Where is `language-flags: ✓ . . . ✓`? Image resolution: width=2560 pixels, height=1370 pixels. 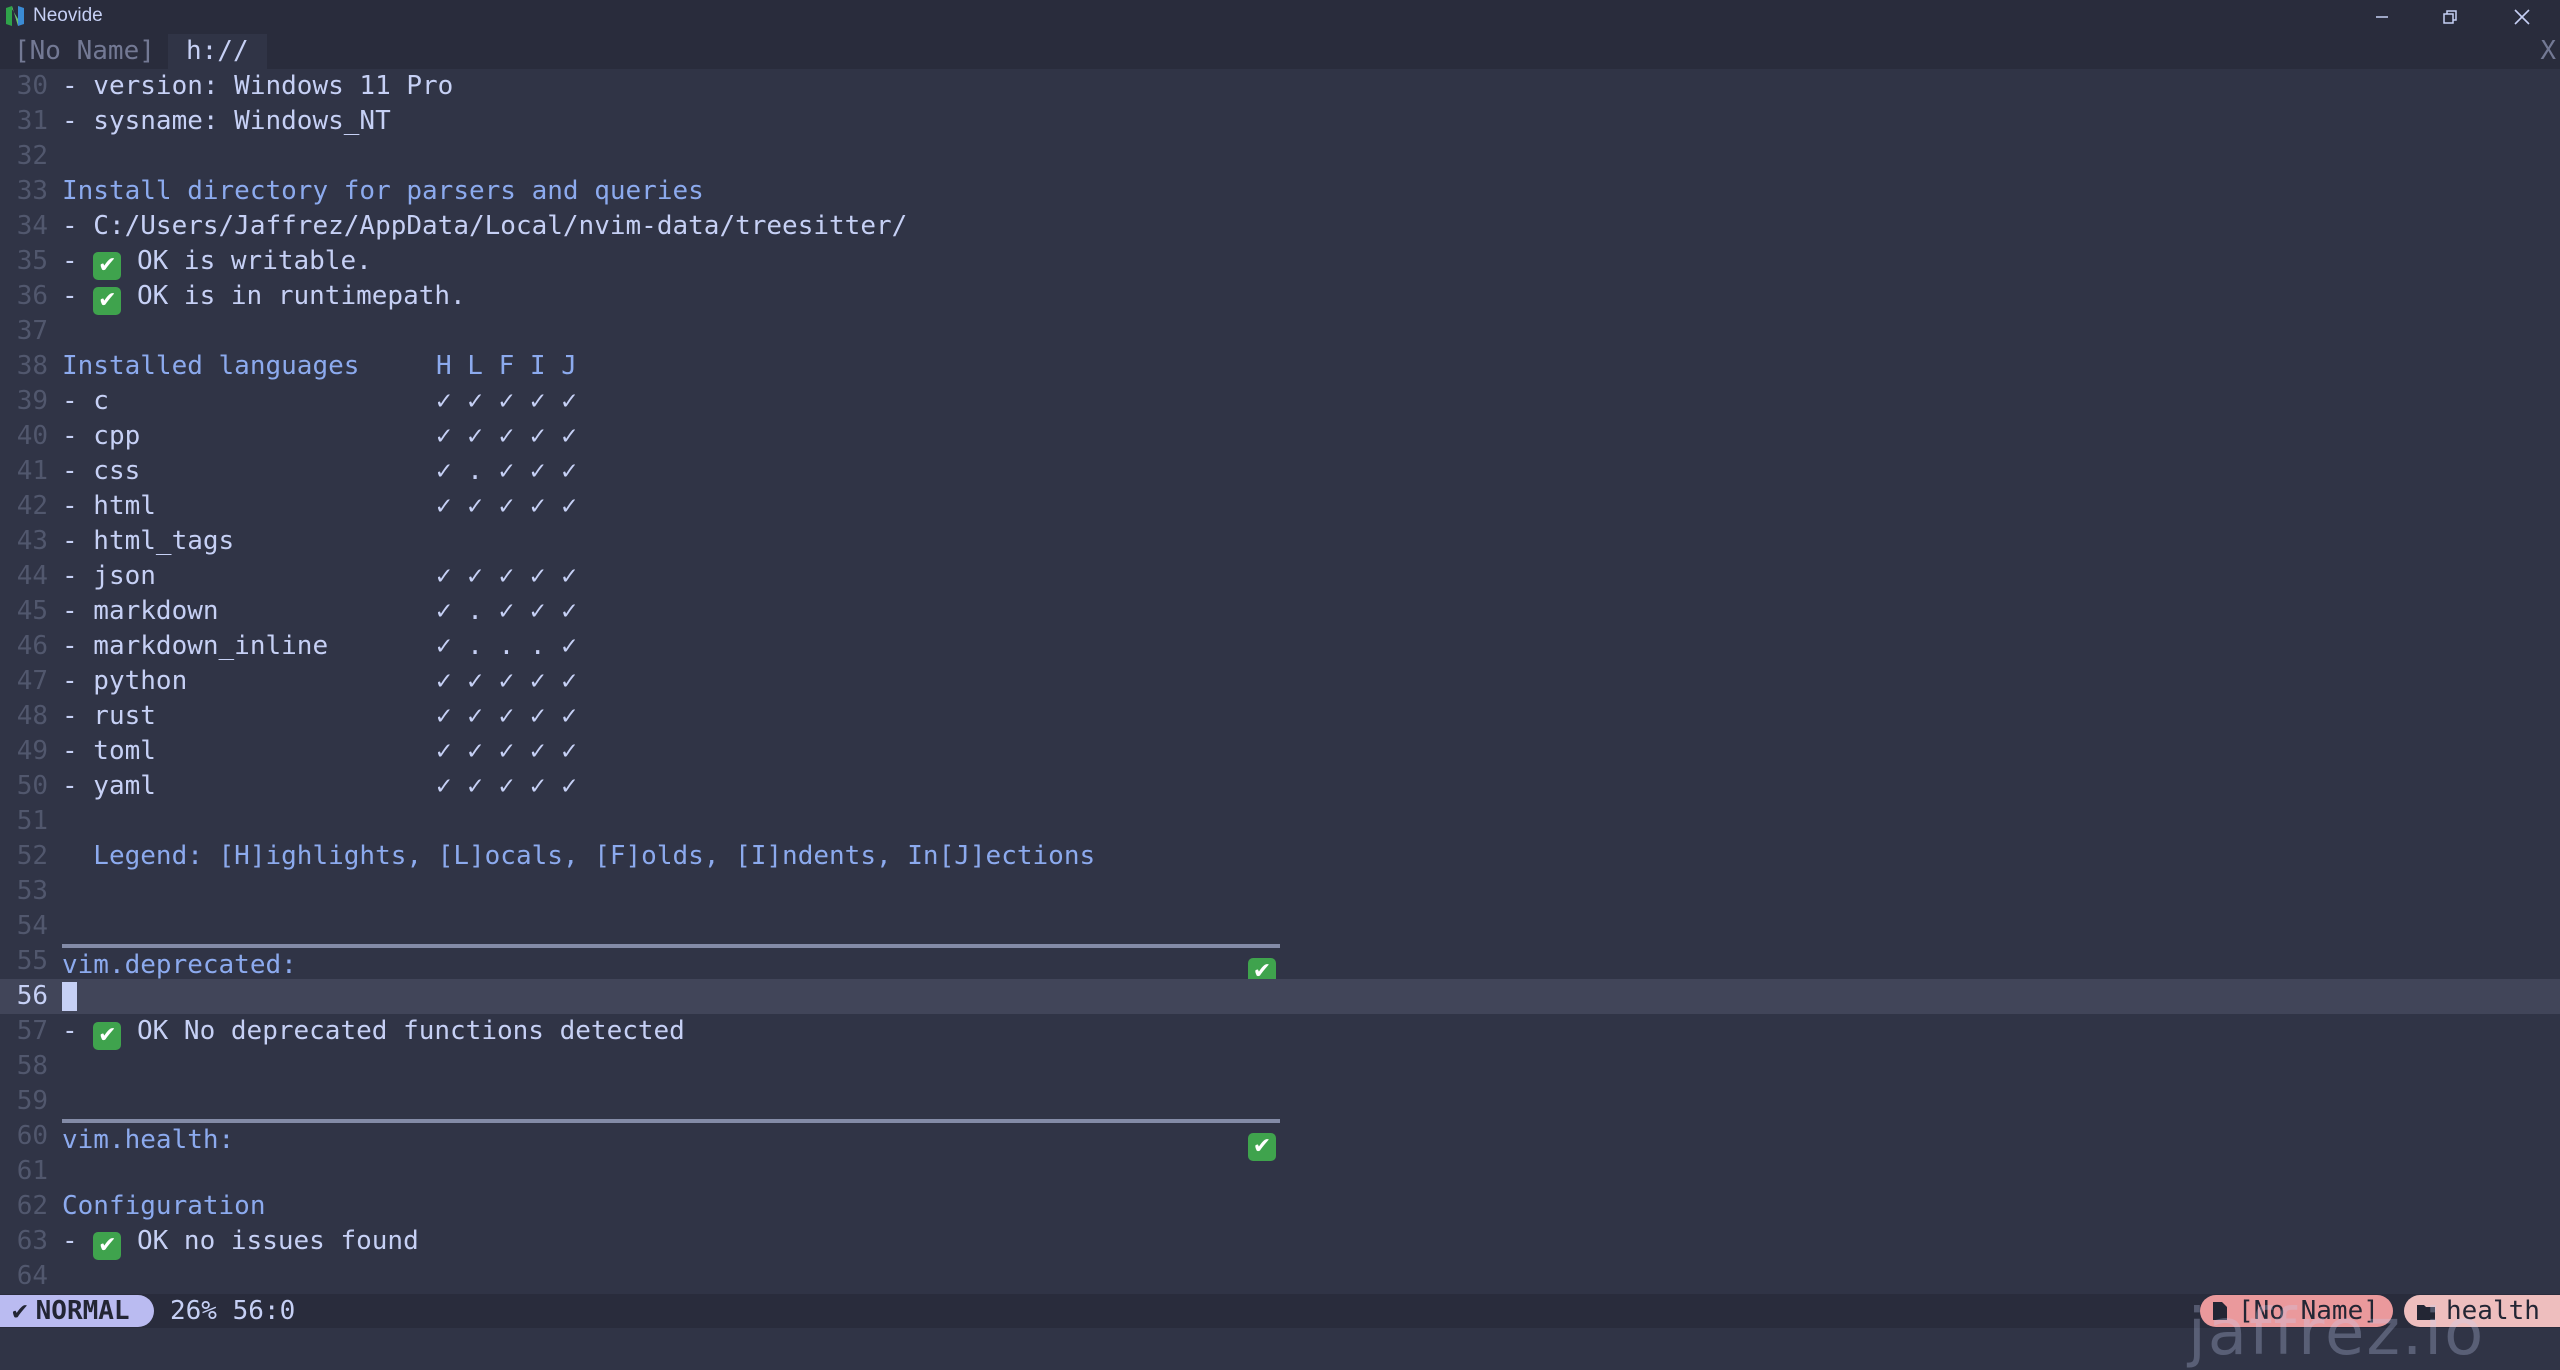
language-flags: ✓ . . . ✓ is located at coordinates (506, 646).